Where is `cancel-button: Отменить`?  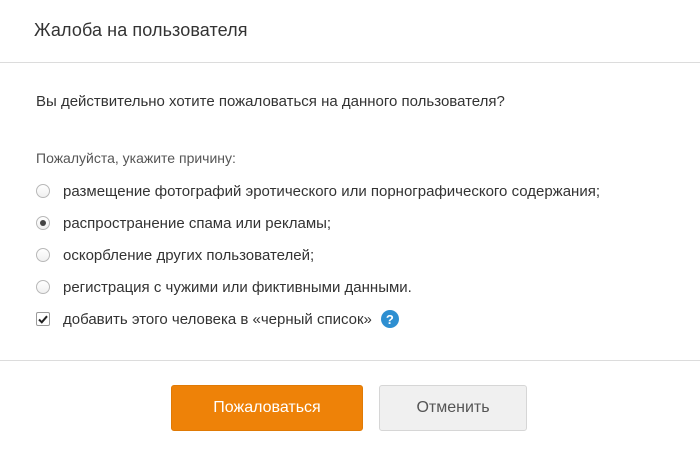
cancel-button: Отменить is located at coordinates (453, 408).